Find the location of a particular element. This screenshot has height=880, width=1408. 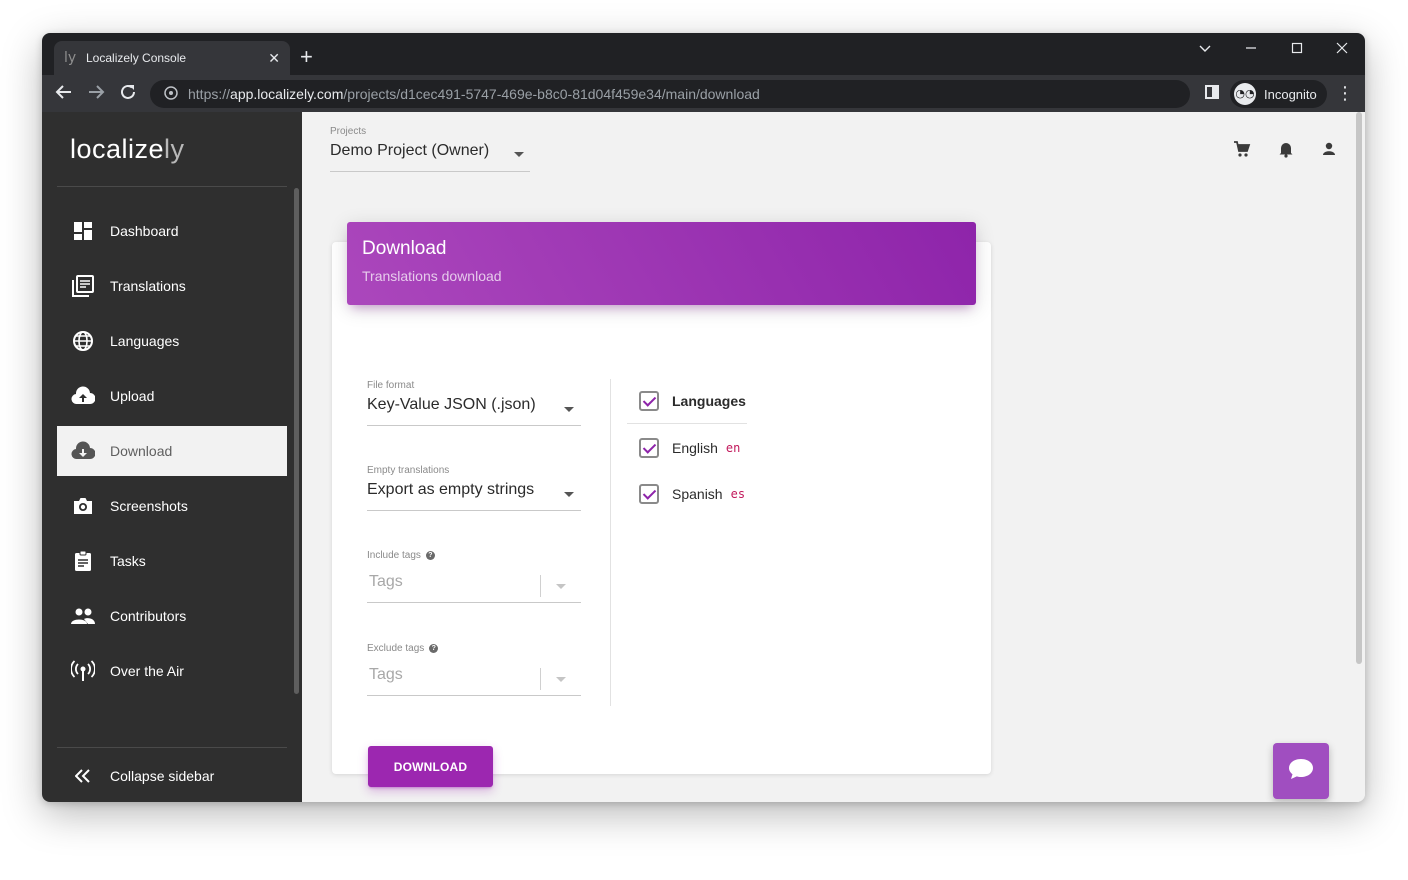

sidebar-item-upload: Upload is located at coordinates (172, 396).